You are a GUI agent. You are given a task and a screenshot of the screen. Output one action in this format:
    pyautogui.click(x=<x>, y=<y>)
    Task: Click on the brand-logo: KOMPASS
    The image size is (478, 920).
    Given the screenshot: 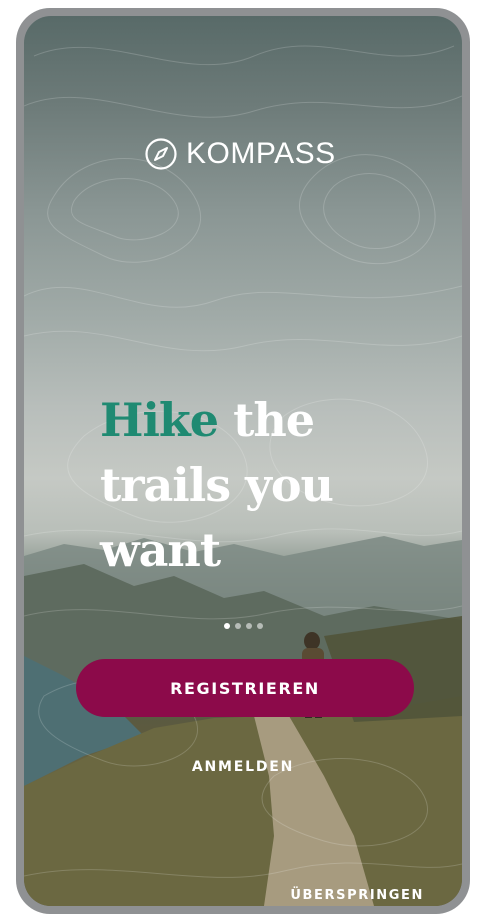 What is the action you would take?
    pyautogui.click(x=240, y=154)
    